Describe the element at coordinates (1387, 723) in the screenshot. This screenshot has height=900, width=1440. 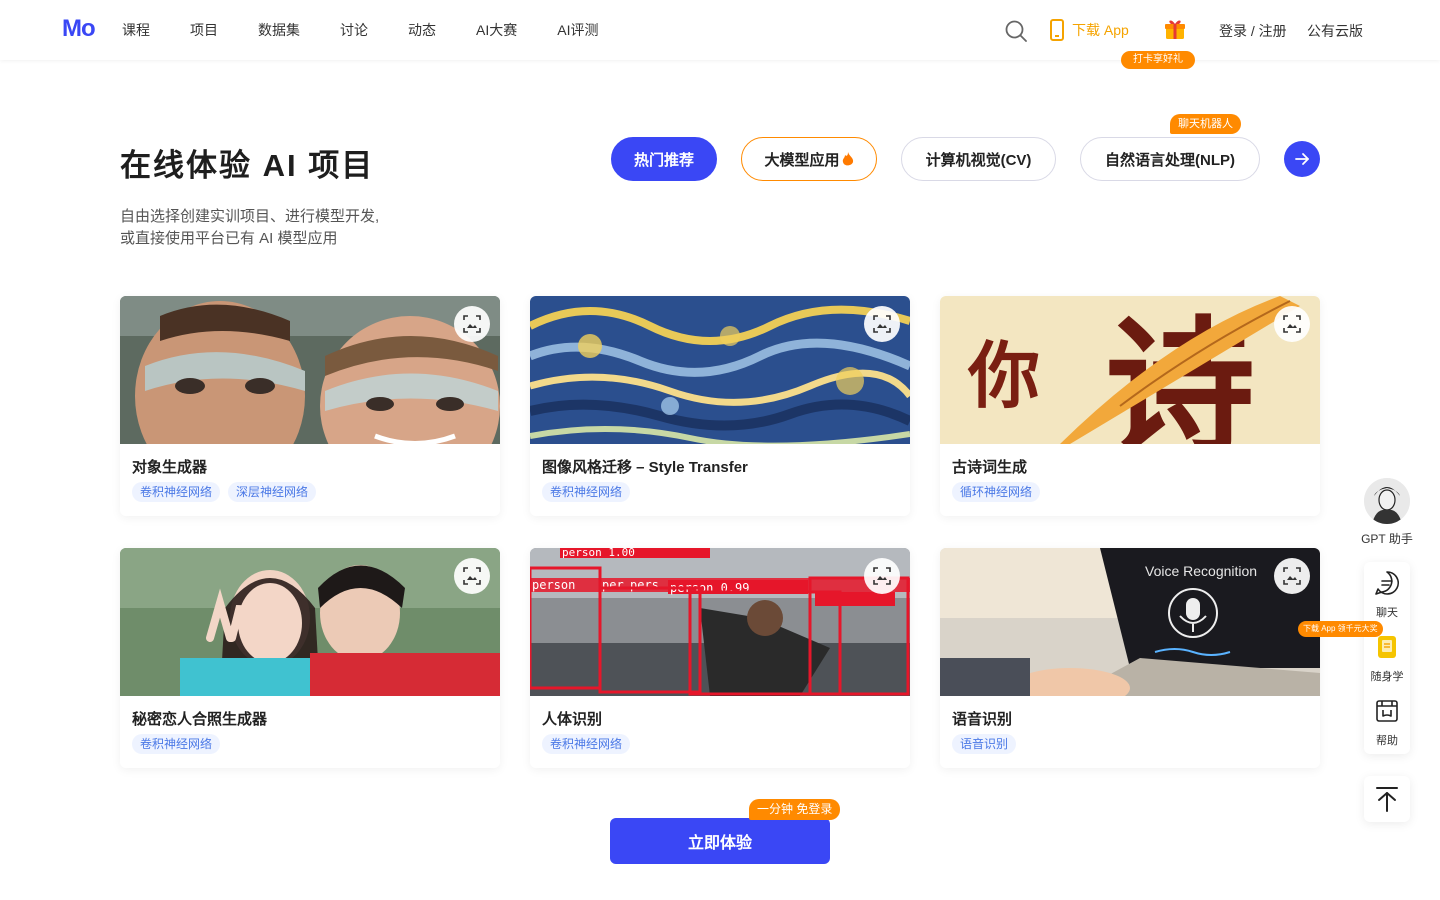
I see `rail-item-help: 帮助` at that location.